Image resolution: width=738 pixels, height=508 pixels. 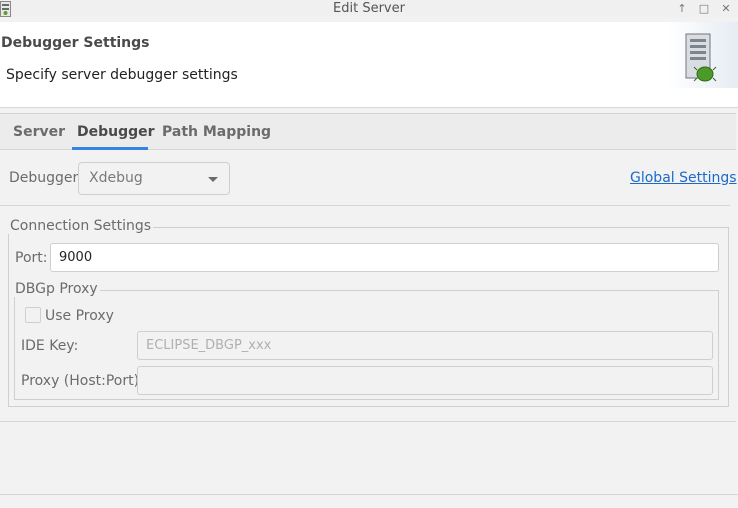 I want to click on page-description: Specify server debugger settings, so click(x=122, y=75).